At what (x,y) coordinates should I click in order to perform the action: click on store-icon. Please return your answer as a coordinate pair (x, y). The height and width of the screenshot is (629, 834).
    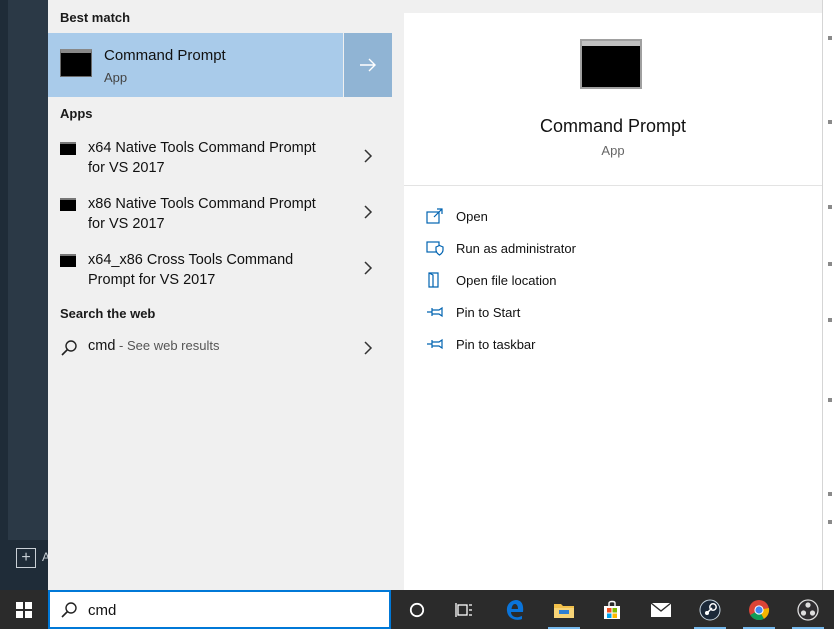
    Looking at the image, I should click on (612, 609).